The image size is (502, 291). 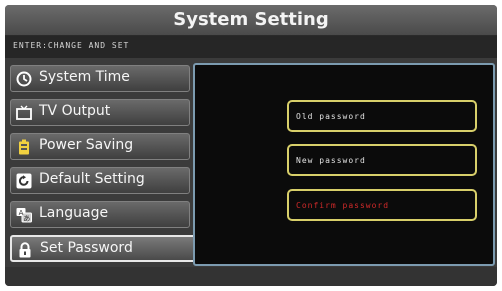 What do you see at coordinates (251, 47) in the screenshot?
I see `hint-bar: ENTER:CHANGE AND SET` at bounding box center [251, 47].